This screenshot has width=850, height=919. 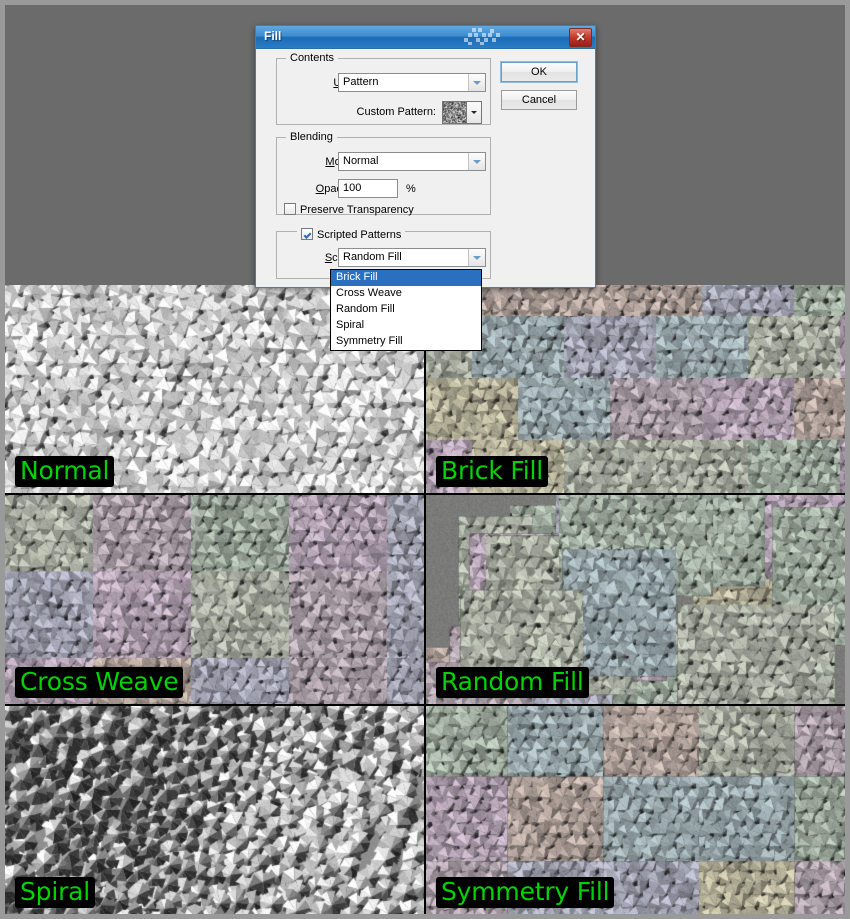 I want to click on preview-label-brick-fill: Brick Fill, so click(x=492, y=472).